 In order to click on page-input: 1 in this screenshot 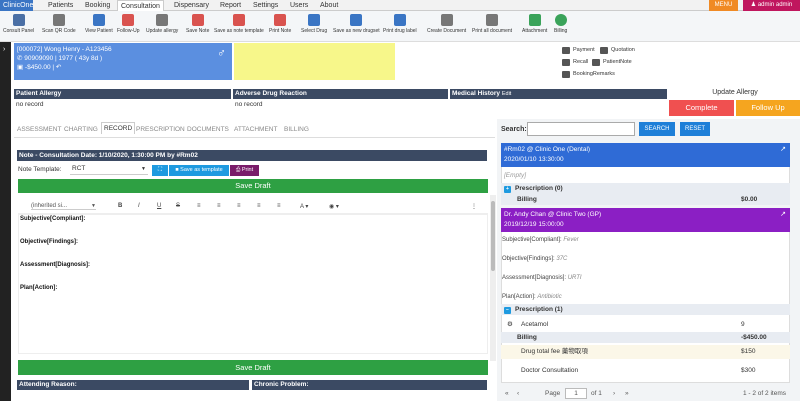, I will do `click(576, 393)`.